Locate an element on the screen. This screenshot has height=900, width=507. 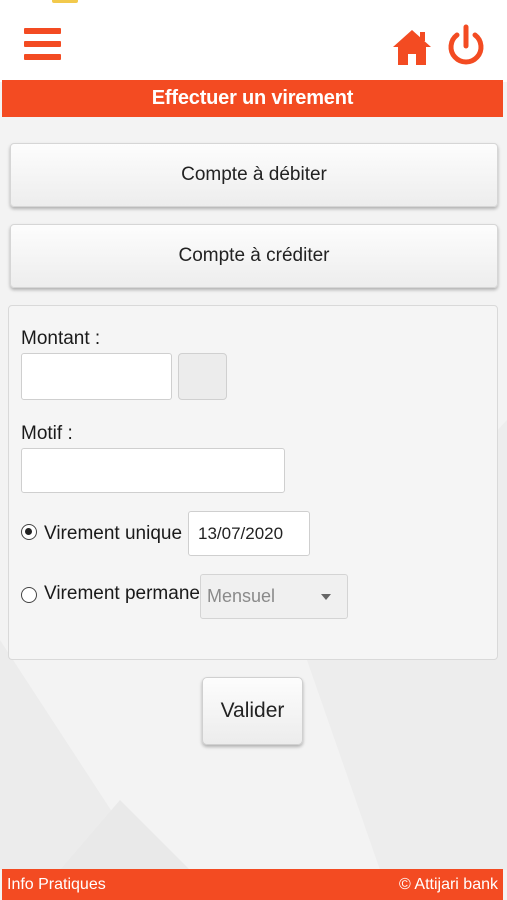
frequency-select: Mensuel is located at coordinates (274, 596).